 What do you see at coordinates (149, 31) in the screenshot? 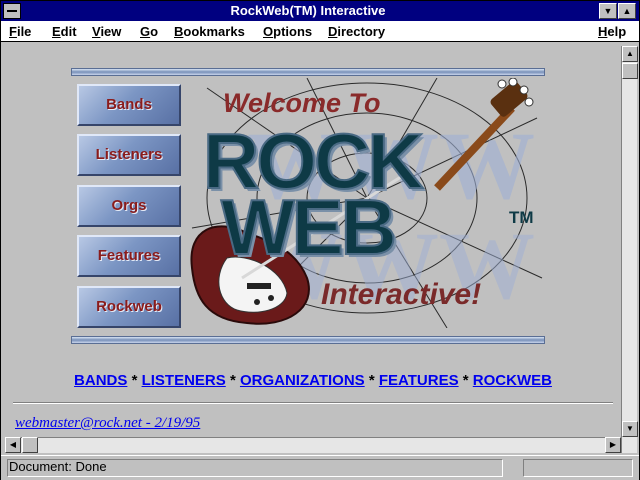
I see `menu-go: Go` at bounding box center [149, 31].